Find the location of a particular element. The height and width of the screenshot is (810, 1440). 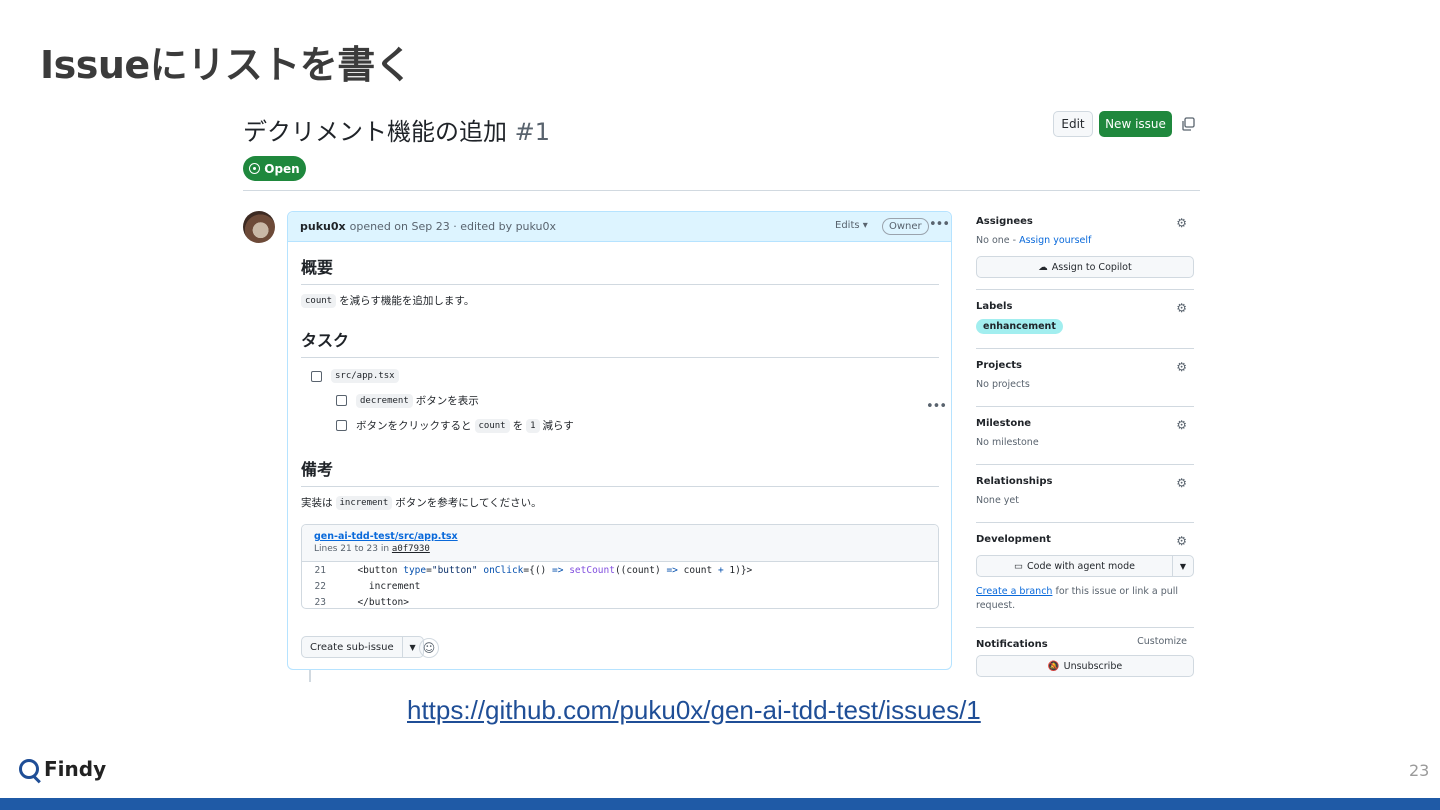

inline-code: increment is located at coordinates (364, 502).